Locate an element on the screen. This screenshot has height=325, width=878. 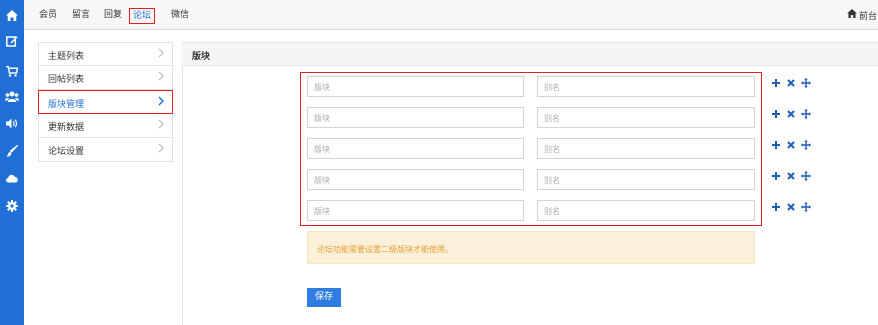
subnav-item-forum-settings: 论坛设置 is located at coordinates (105, 150).